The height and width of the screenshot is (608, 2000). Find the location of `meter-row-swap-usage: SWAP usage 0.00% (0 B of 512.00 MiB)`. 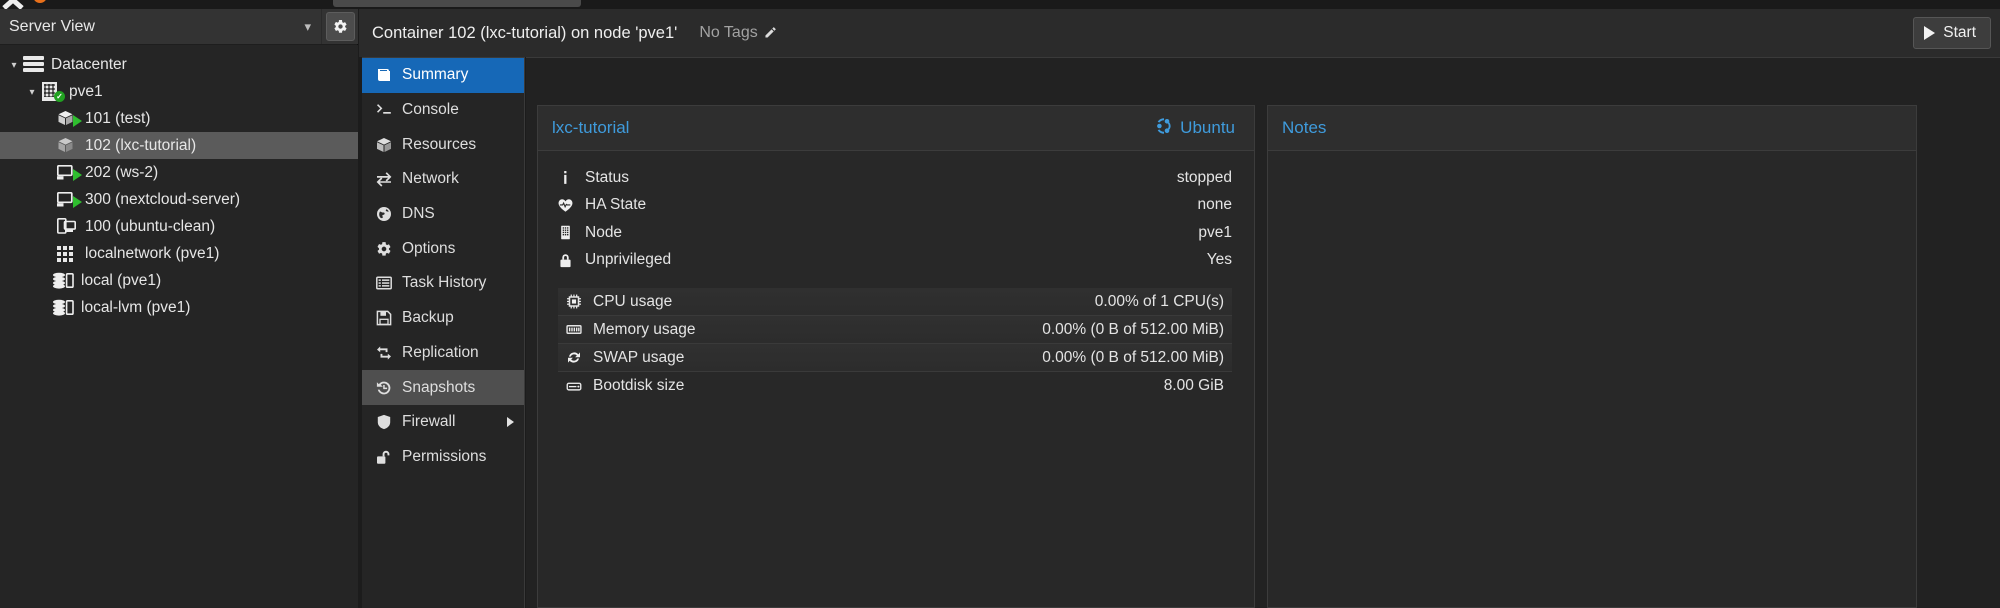

meter-row-swap-usage: SWAP usage 0.00% (0 B of 512.00 MiB) is located at coordinates (895, 358).